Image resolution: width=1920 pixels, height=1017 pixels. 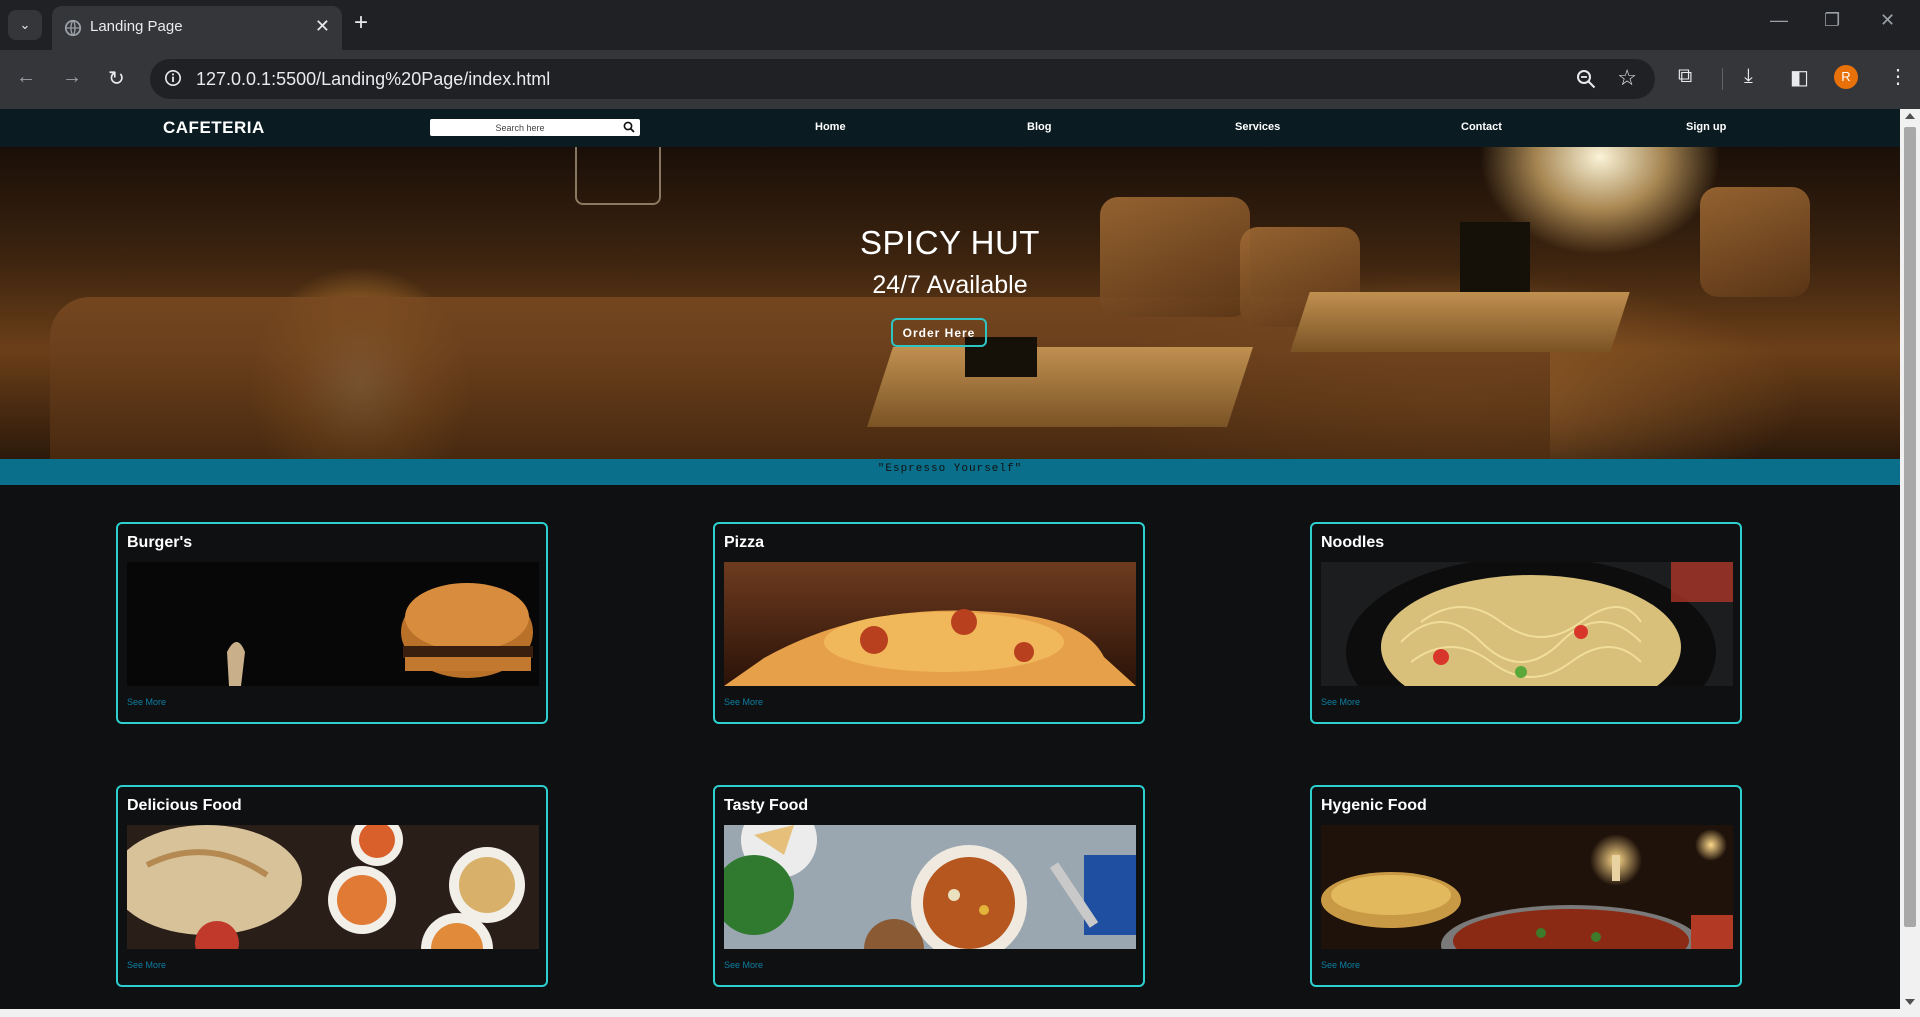 What do you see at coordinates (197, 28) in the screenshot?
I see `browser-tab: Landing Page ✕` at bounding box center [197, 28].